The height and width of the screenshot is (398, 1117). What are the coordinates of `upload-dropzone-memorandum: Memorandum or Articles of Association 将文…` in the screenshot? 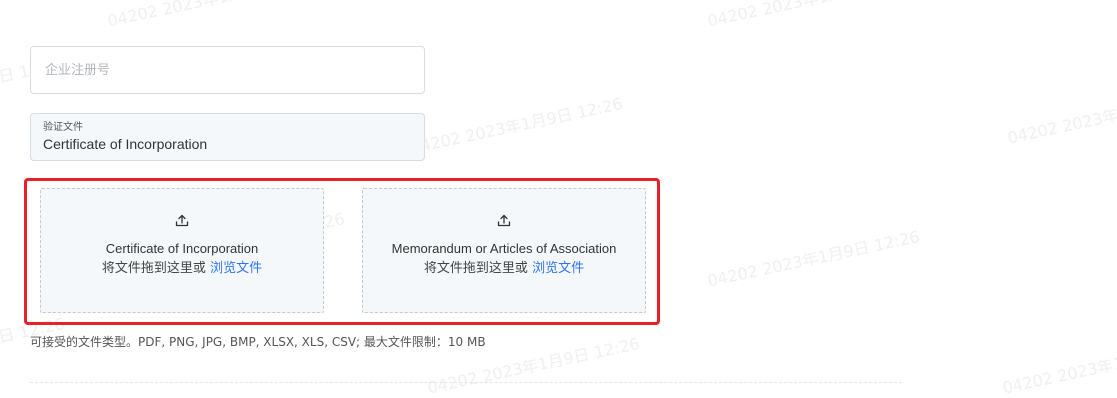 It's located at (504, 250).